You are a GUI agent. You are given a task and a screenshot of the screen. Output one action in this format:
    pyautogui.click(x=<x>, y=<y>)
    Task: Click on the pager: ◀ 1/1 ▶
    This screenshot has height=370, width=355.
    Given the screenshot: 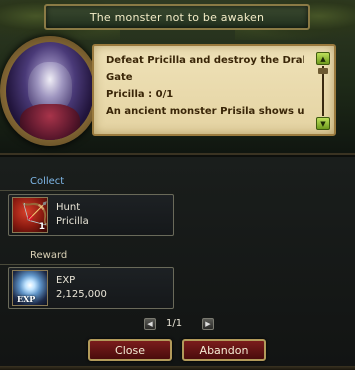 What is the action you would take?
    pyautogui.click(x=177, y=325)
    